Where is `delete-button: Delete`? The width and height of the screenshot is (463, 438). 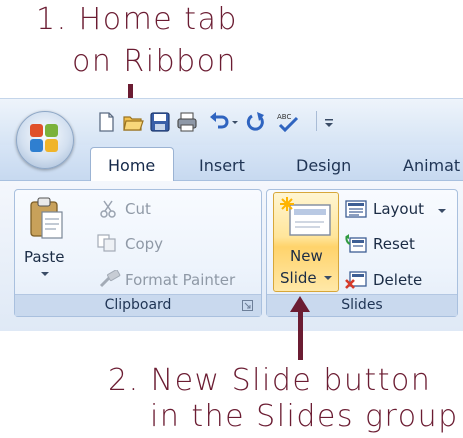 delete-button: Delete is located at coordinates (397, 280).